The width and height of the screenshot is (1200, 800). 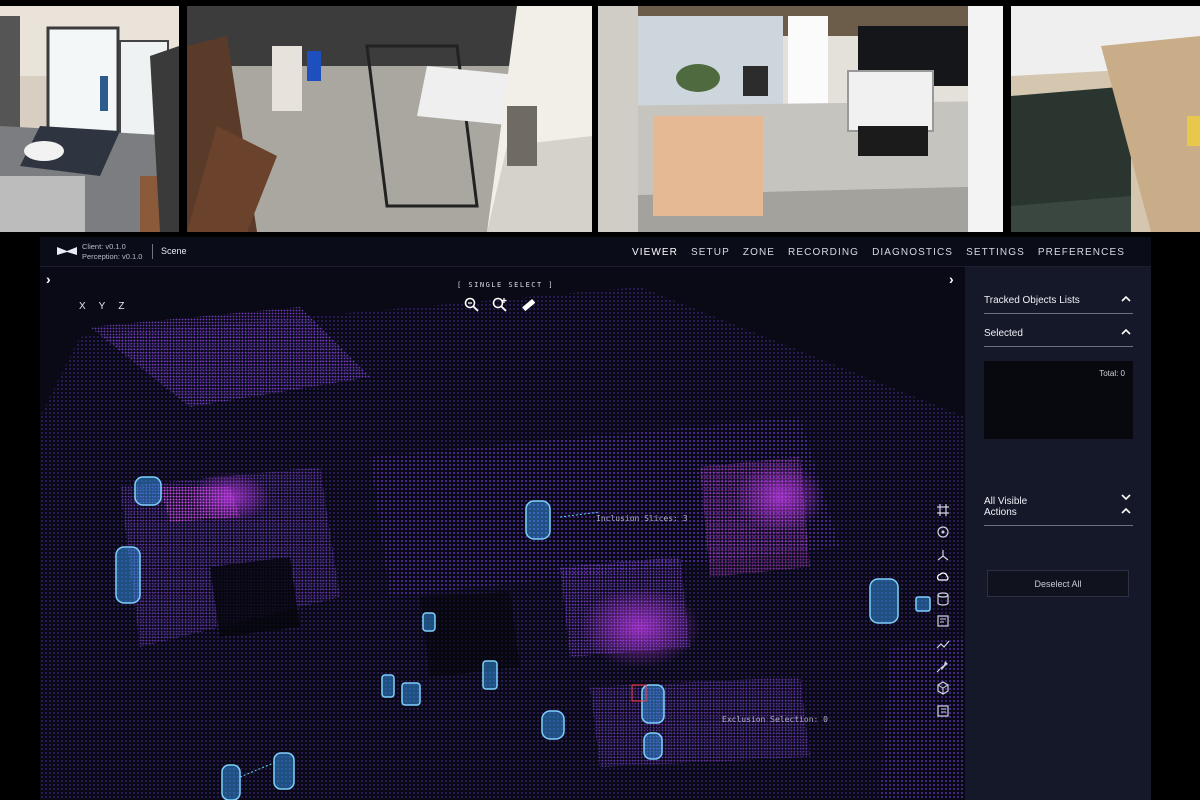 I want to click on chart-icon, so click(x=943, y=644).